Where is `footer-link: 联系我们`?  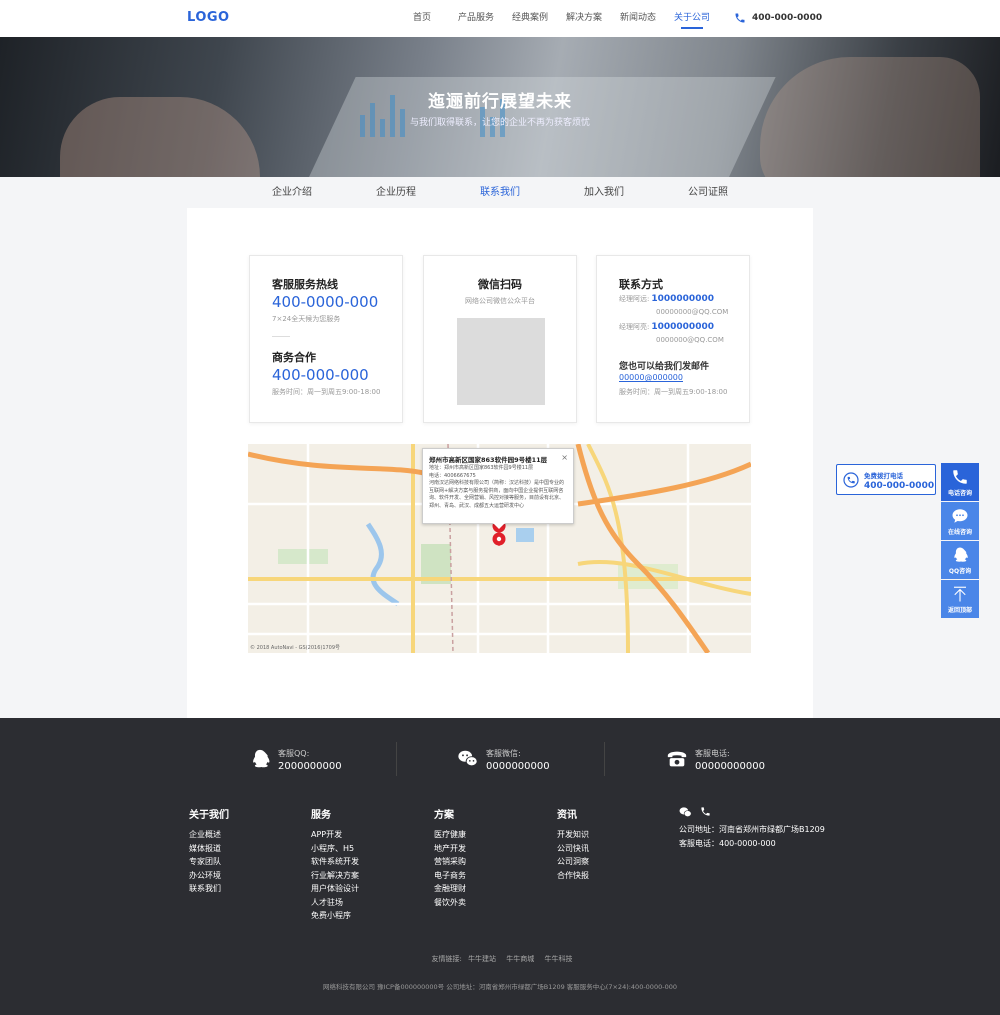 footer-link: 联系我们 is located at coordinates (209, 889).